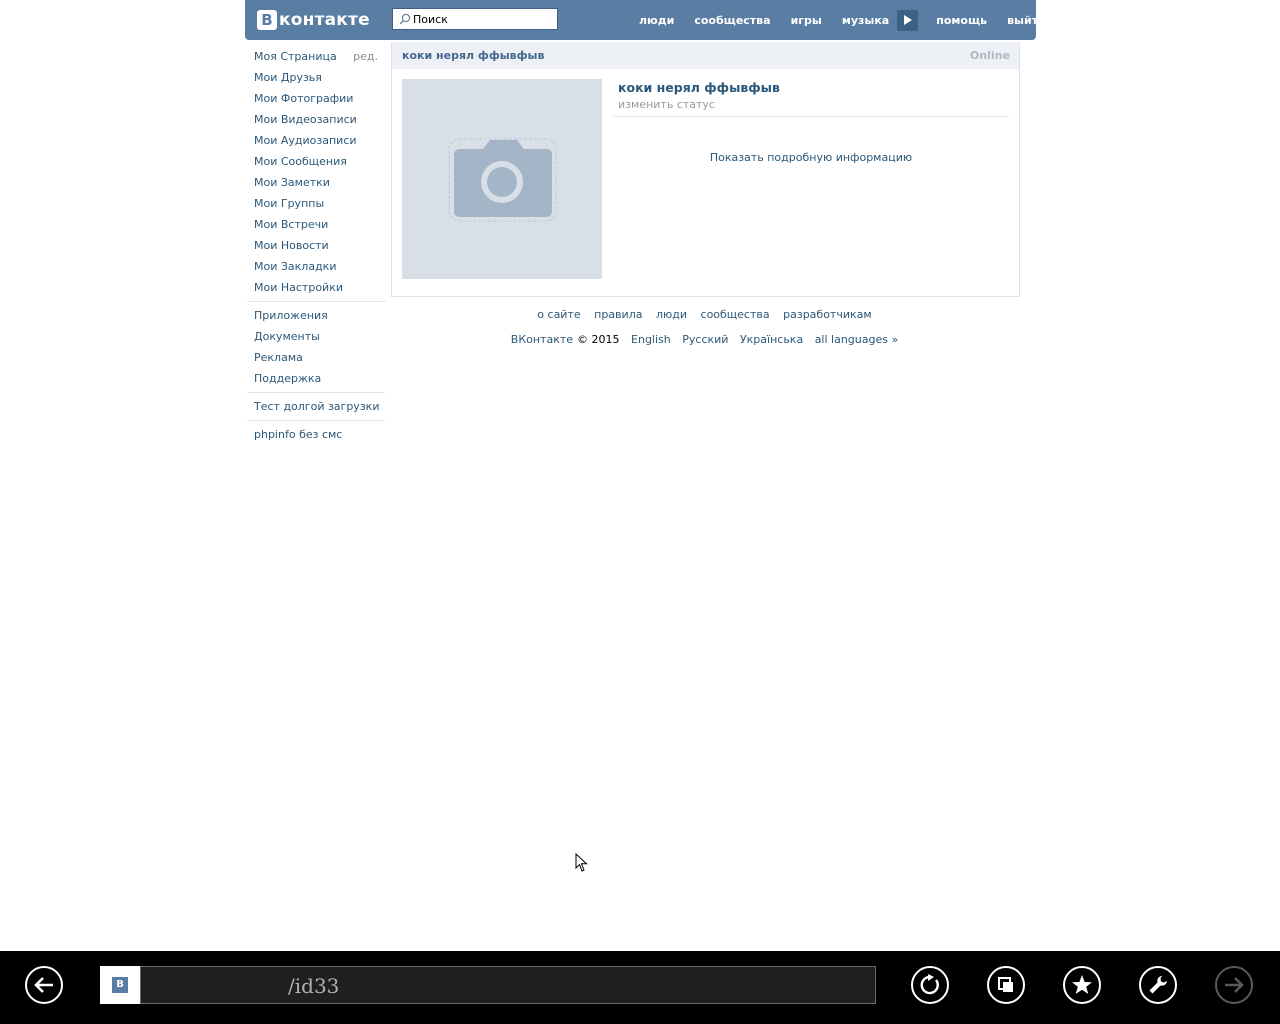  Describe the element at coordinates (315, 266) in the screenshot. I see `sidebar-item-bookmarks: Мои Закладки` at that location.